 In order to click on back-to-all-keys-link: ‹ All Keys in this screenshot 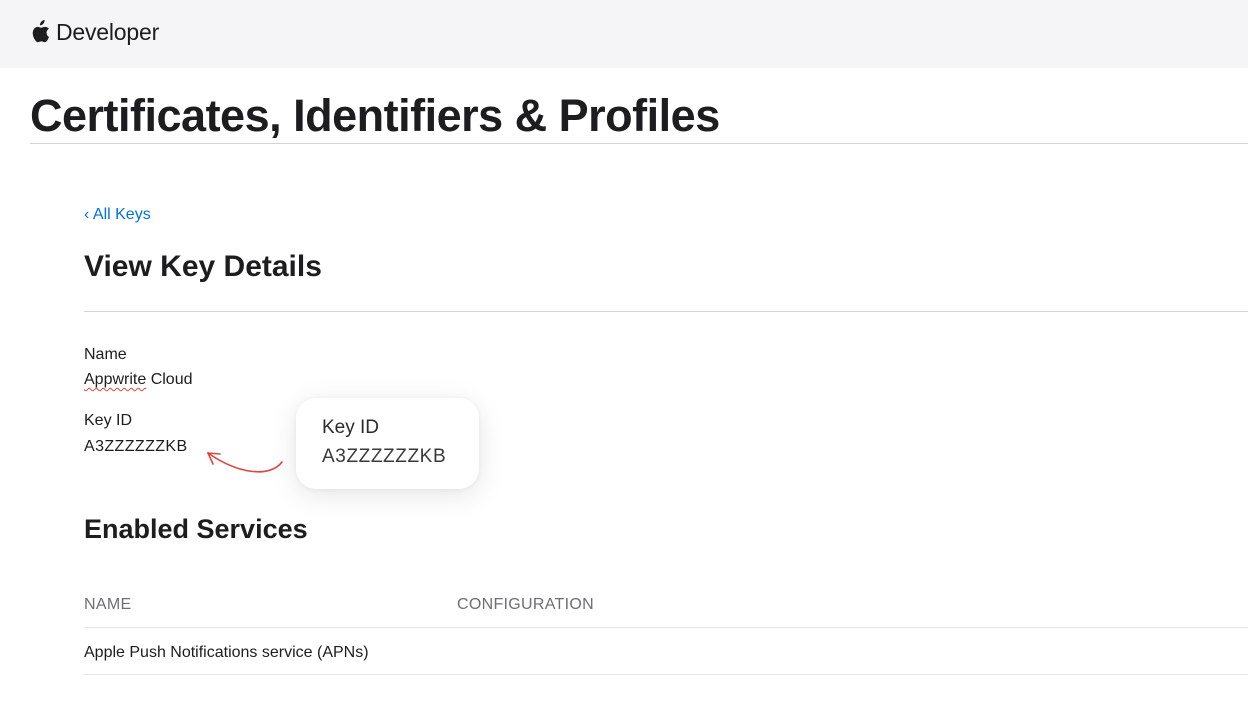, I will do `click(117, 215)`.